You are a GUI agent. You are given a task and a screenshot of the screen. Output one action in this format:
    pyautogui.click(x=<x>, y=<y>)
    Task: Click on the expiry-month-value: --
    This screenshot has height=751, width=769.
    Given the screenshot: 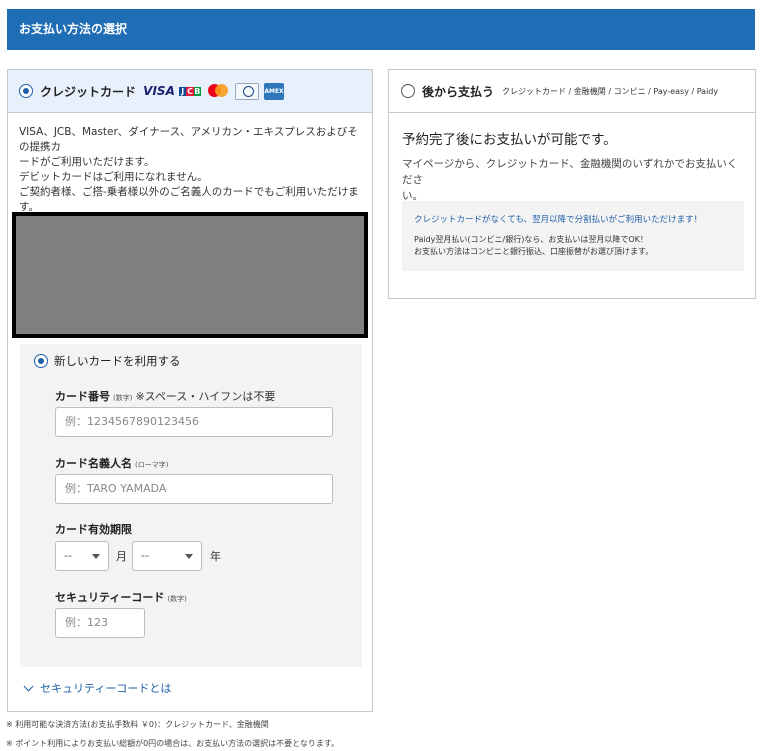 What is the action you would take?
    pyautogui.click(x=68, y=555)
    